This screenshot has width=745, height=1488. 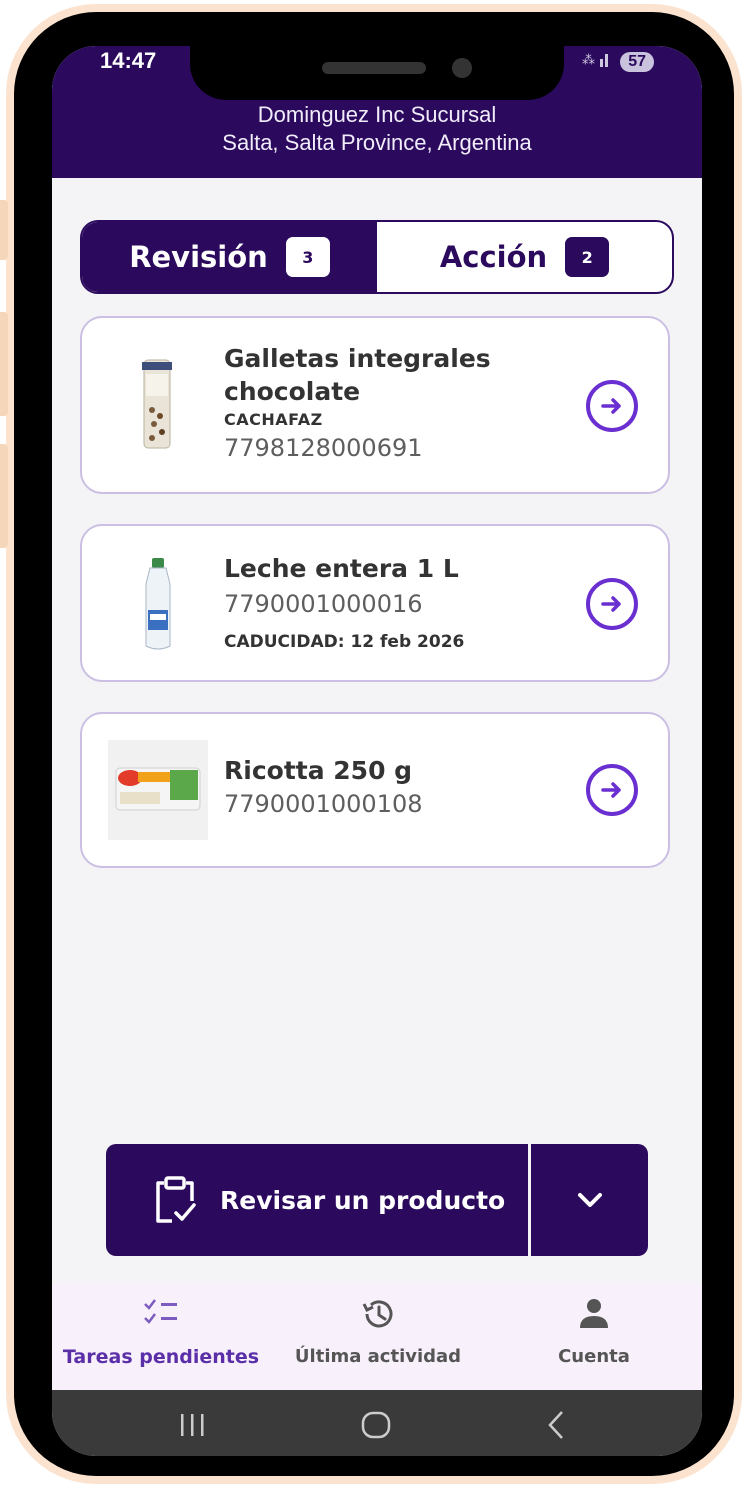 What do you see at coordinates (341, 568) in the screenshot?
I see `product-title: Leche entera 1 L` at bounding box center [341, 568].